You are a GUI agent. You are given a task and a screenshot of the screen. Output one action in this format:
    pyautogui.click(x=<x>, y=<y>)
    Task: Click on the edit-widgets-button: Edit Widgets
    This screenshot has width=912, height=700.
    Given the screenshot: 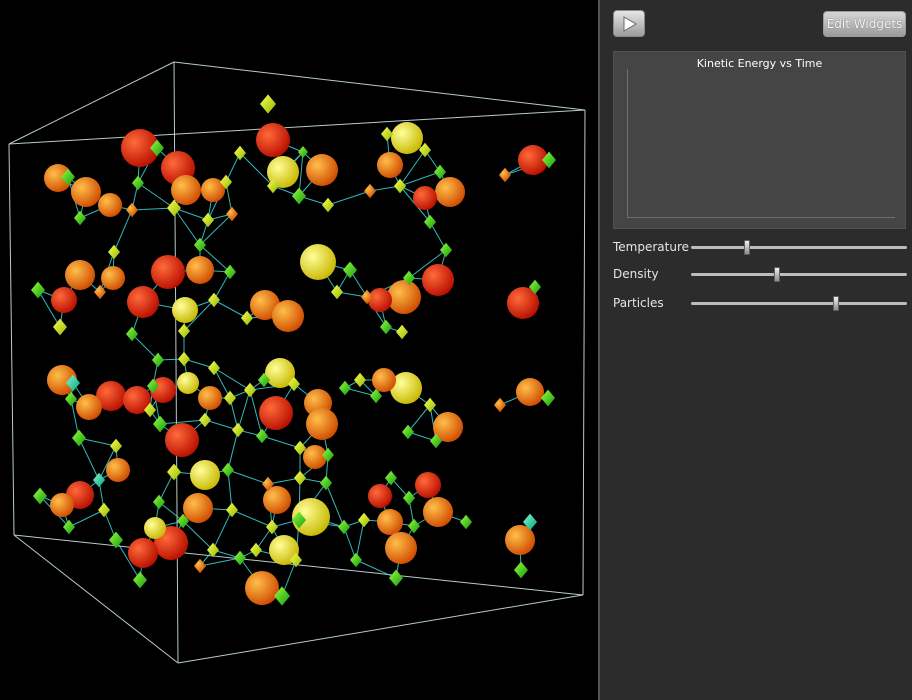 What is the action you would take?
    pyautogui.click(x=864, y=24)
    